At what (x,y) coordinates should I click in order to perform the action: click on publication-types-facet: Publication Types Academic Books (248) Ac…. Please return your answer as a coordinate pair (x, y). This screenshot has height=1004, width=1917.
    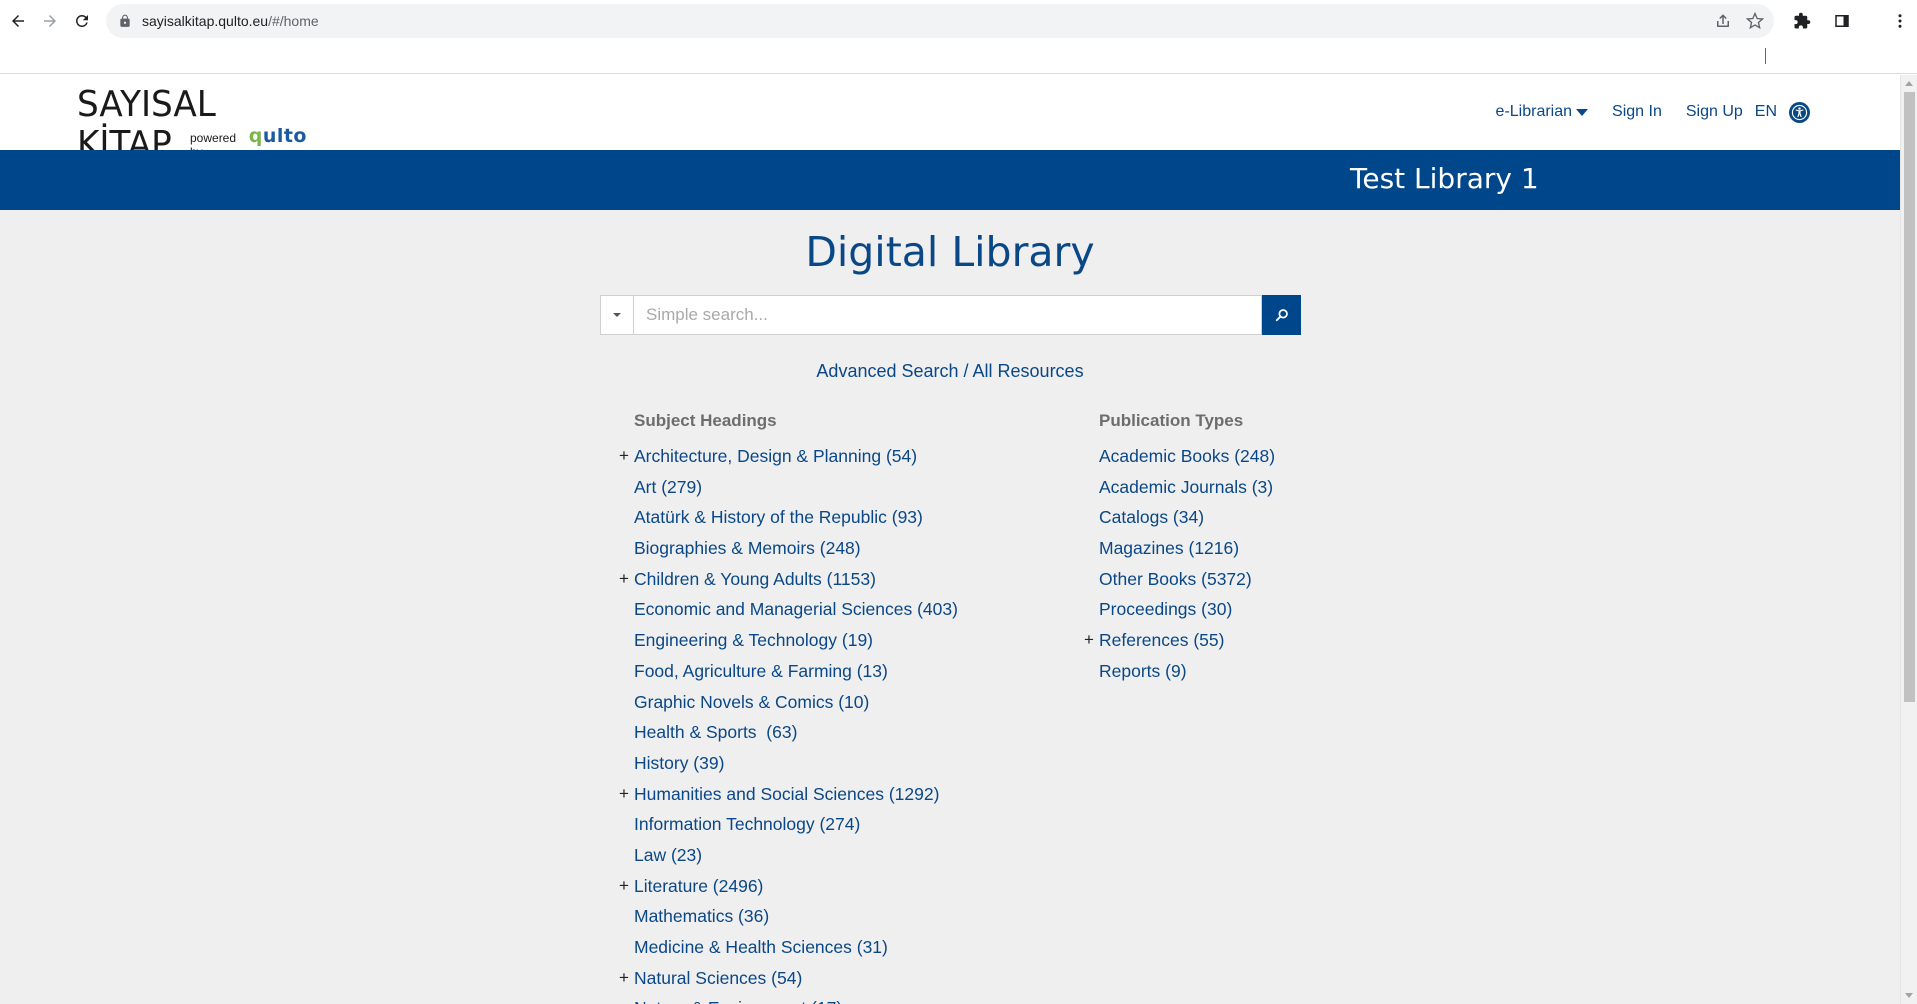
    Looking at the image, I should click on (1221, 547).